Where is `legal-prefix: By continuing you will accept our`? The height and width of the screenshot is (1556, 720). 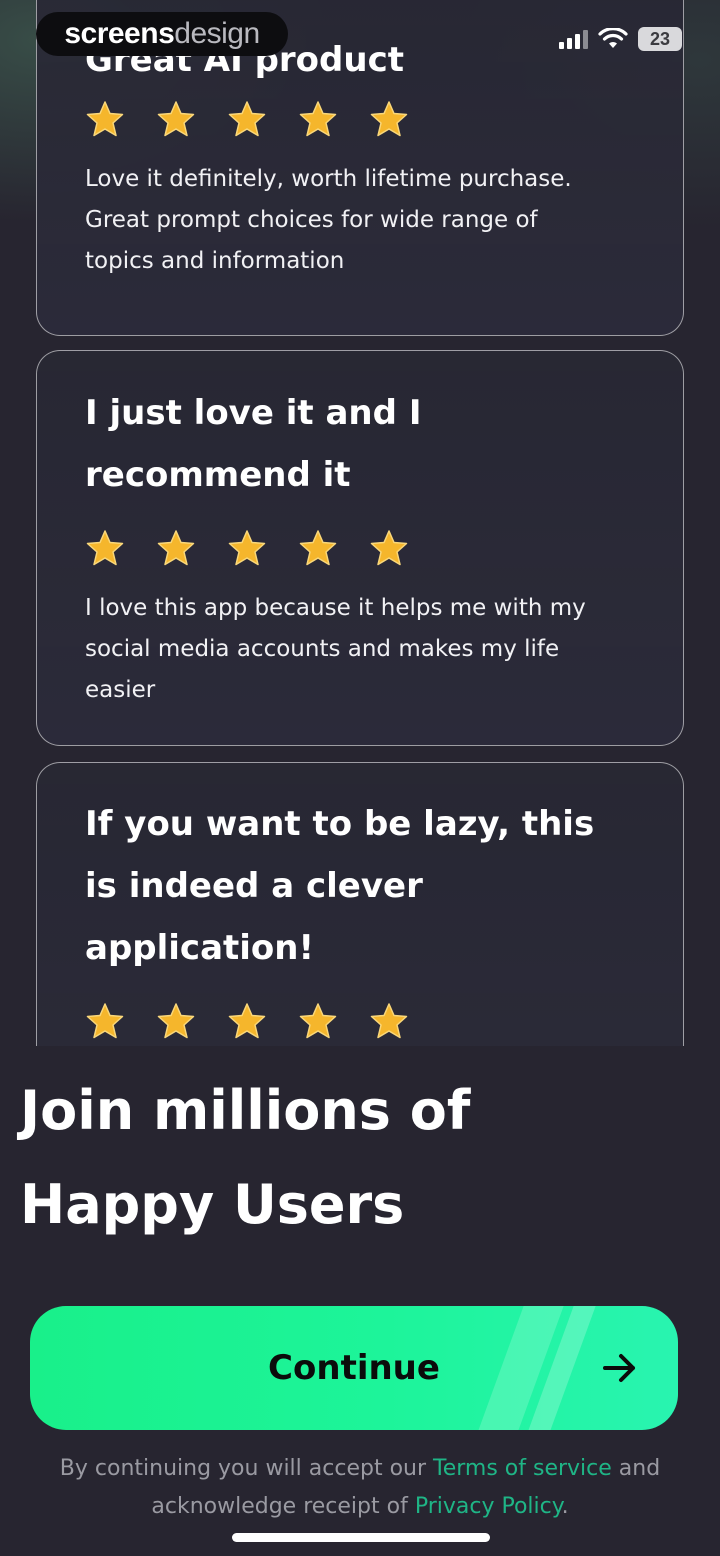
legal-prefix: By continuing you will accept our is located at coordinates (246, 1468).